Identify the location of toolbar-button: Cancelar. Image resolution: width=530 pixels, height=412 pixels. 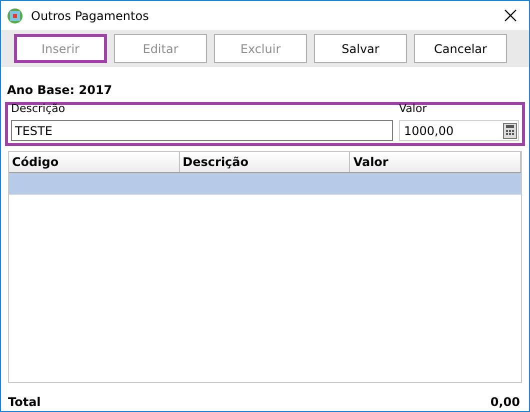
(460, 48).